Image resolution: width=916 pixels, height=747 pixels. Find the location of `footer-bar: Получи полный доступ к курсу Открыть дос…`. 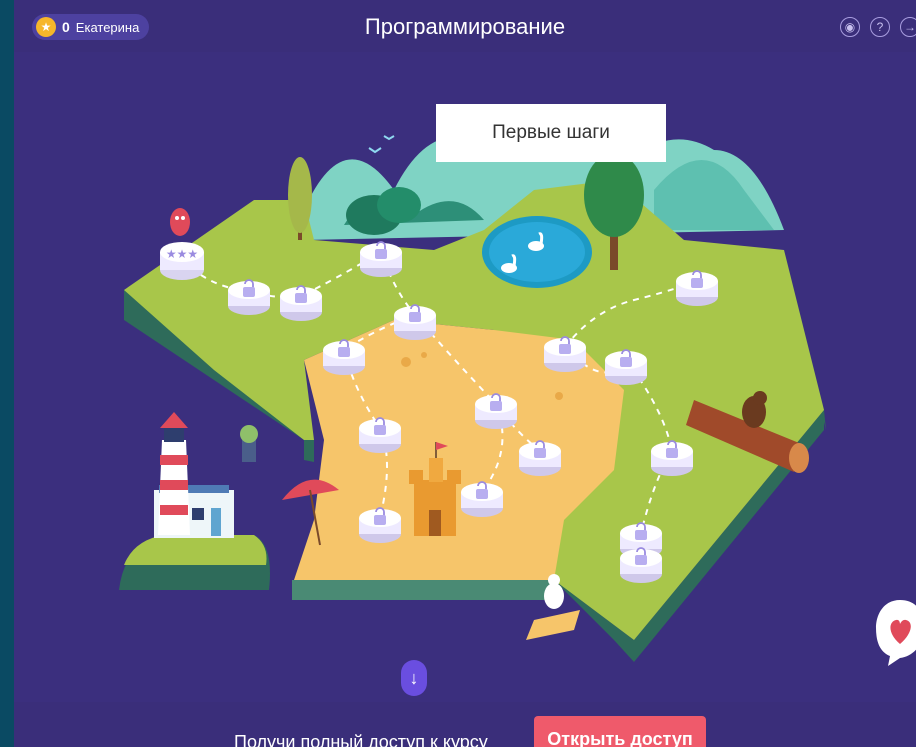

footer-bar: Получи полный доступ к курсу Открыть дос… is located at coordinates (465, 724).